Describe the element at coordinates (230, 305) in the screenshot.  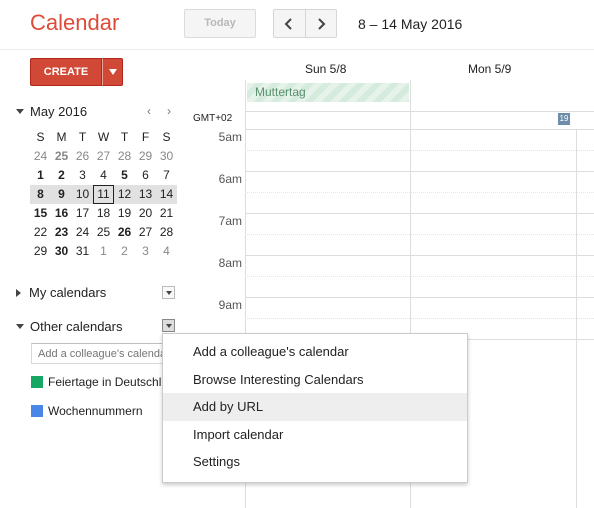
I see `hour-label: 9am` at that location.